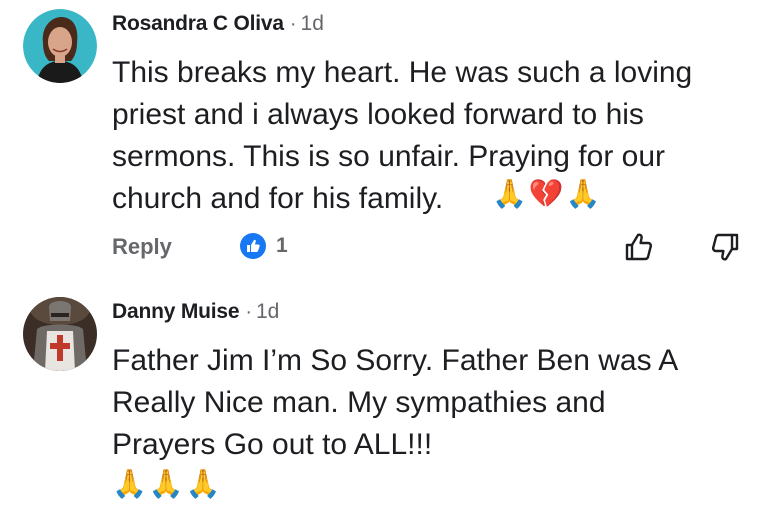 Image resolution: width=768 pixels, height=516 pixels. What do you see at coordinates (167, 483) in the screenshot?
I see `emoji-reactions: 🙏🙏🙏` at bounding box center [167, 483].